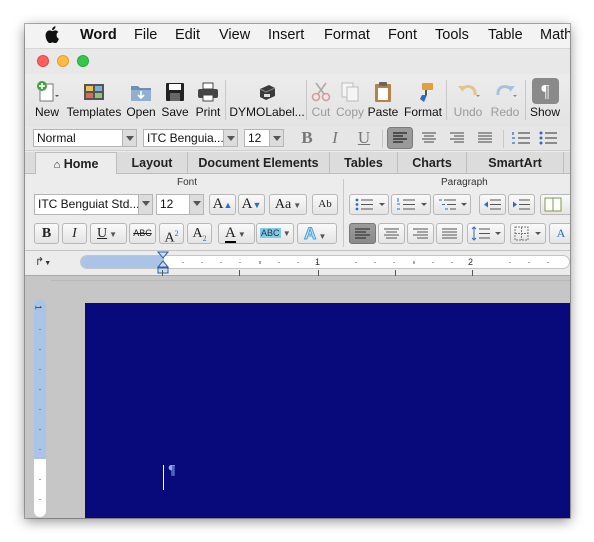  Describe the element at coordinates (457, 138) in the screenshot. I see `align-right-icon` at that location.